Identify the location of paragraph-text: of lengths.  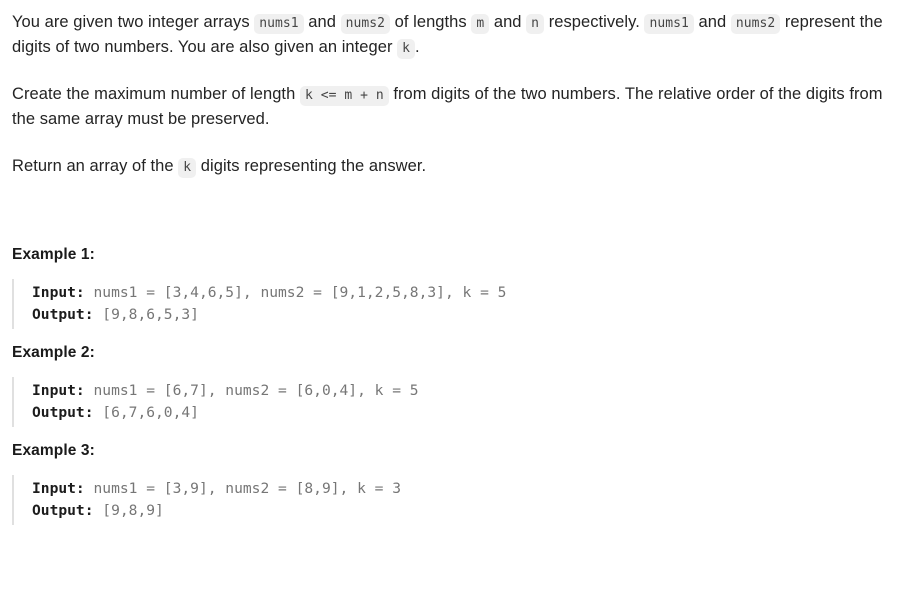
(431, 22).